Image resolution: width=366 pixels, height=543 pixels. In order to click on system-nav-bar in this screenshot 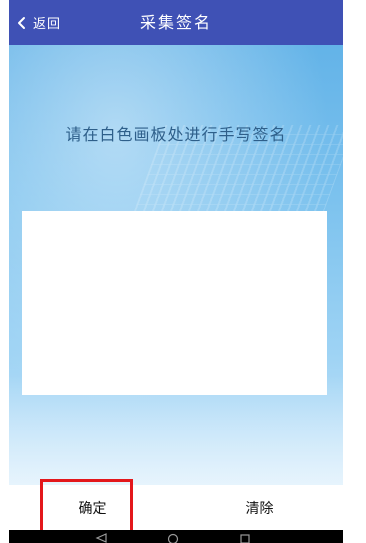, I will do `click(176, 536)`.